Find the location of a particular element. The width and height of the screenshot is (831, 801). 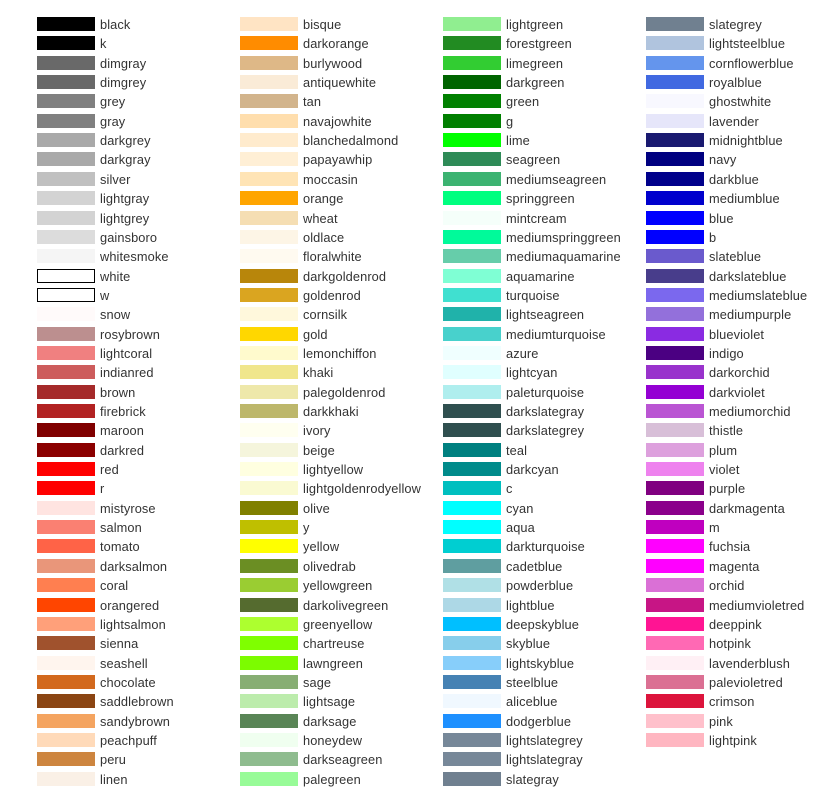

color-name-label: seagreen is located at coordinates (533, 160).